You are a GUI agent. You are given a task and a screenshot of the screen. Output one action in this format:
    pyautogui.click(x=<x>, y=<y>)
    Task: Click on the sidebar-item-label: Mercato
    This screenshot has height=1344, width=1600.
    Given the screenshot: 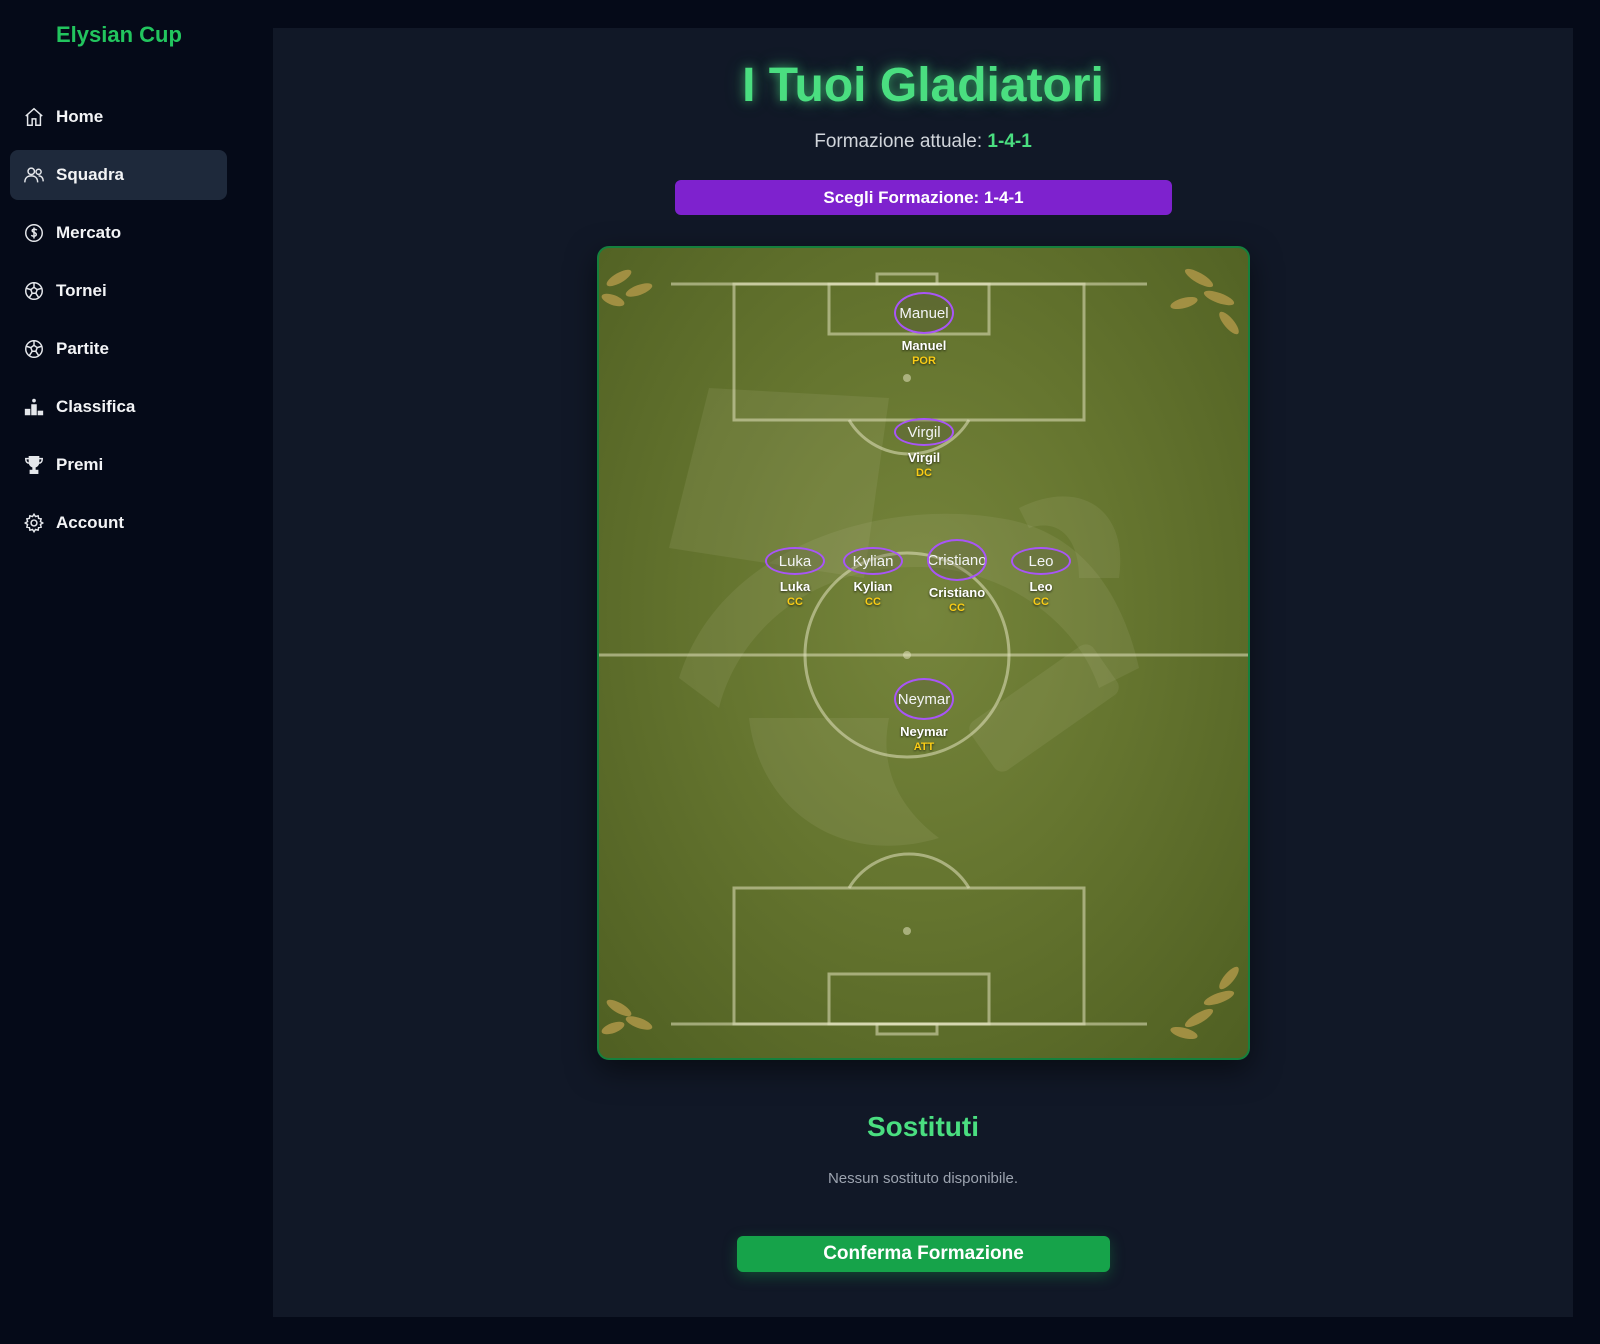 What is the action you would take?
    pyautogui.click(x=89, y=232)
    